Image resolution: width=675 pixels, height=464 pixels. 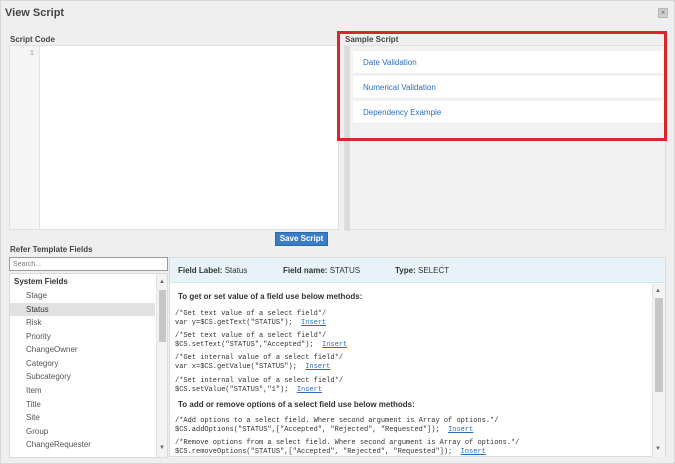 What do you see at coordinates (51, 249) in the screenshot?
I see `template-fields-label: Refer Template Fields` at bounding box center [51, 249].